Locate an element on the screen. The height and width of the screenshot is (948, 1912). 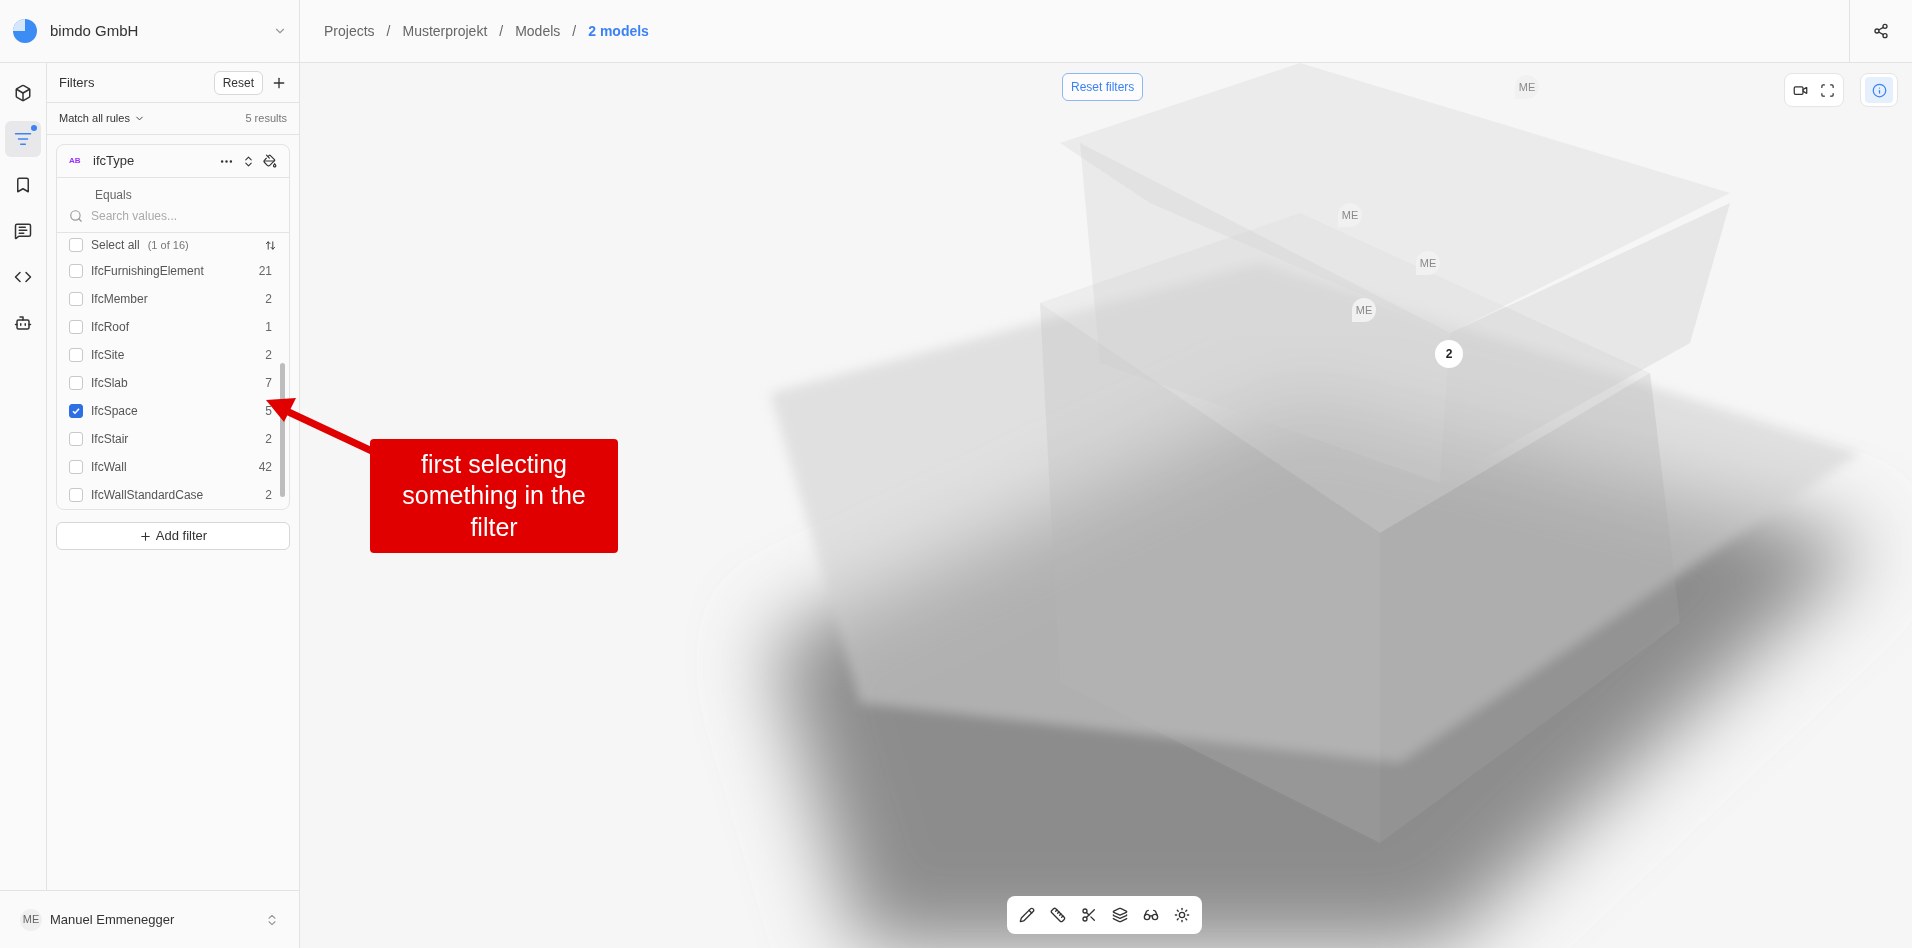
checkmark-icon is located at coordinates (76, 411).